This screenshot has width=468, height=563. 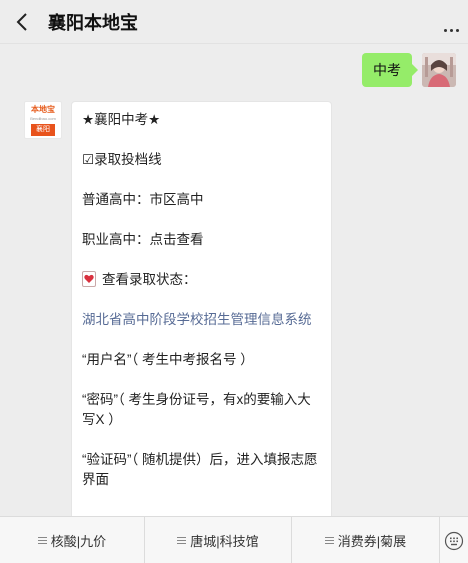 I want to click on heart-letter-icon, so click(x=89, y=279).